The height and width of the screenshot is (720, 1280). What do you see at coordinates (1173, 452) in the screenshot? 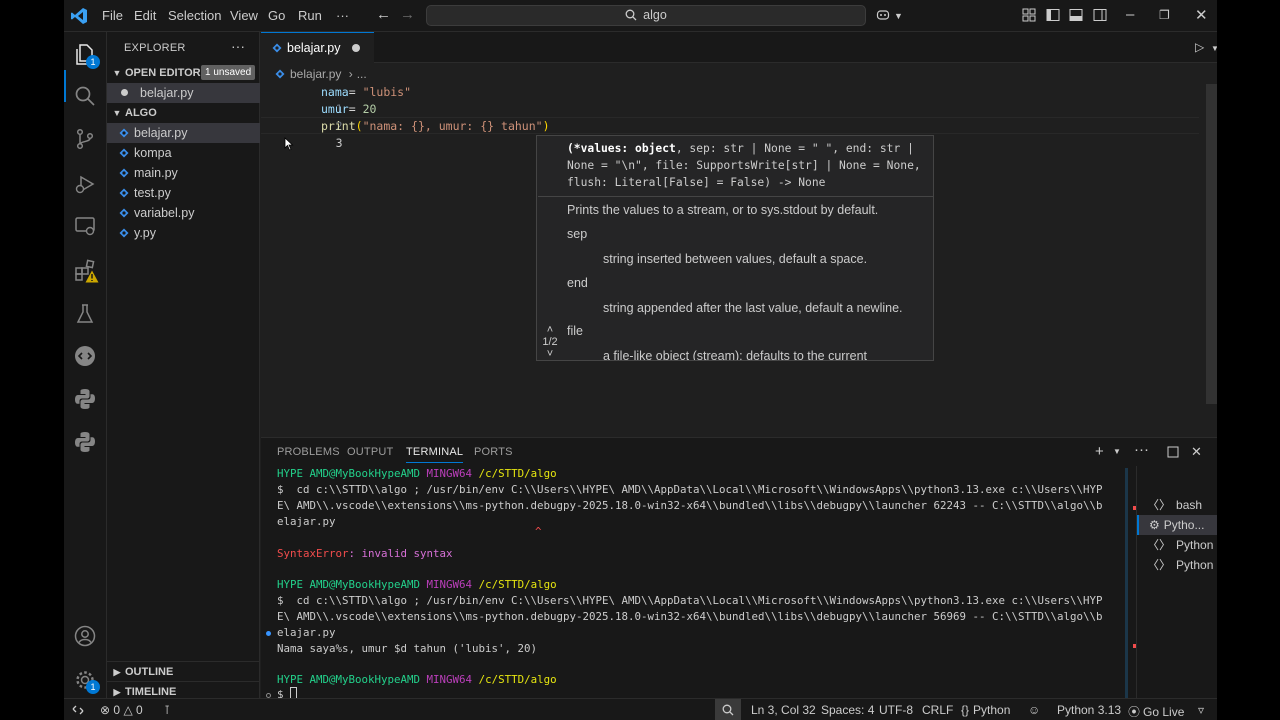
I see `maximize-panel-icon` at bounding box center [1173, 452].